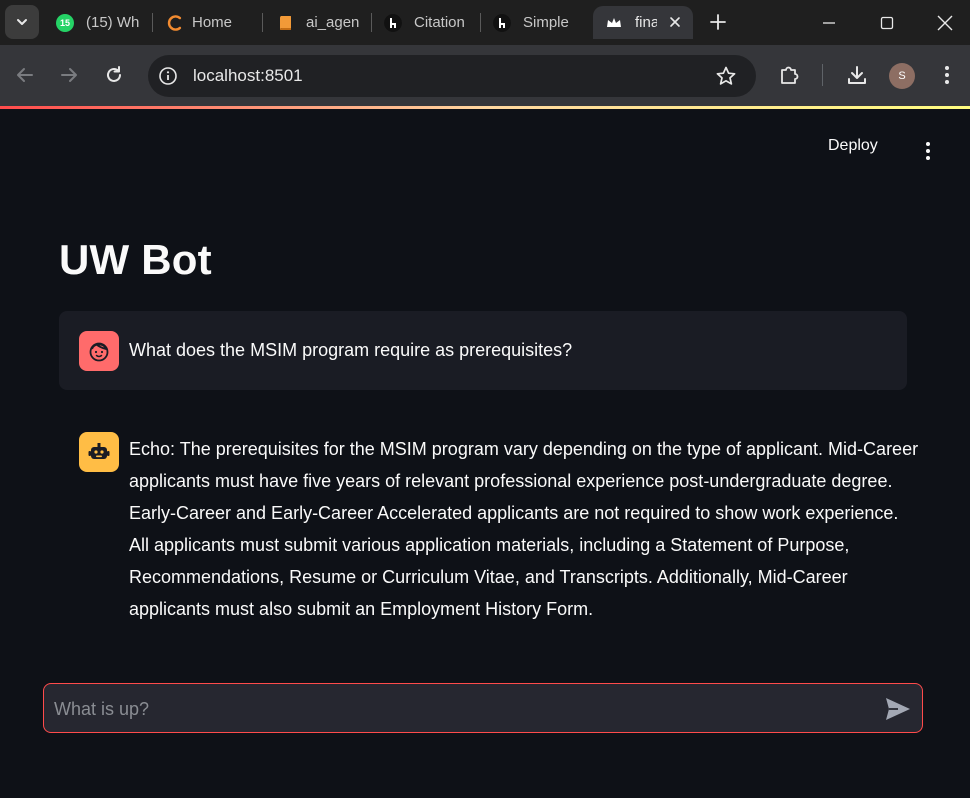 This screenshot has height=798, width=970. I want to click on browser-tab-ai-agent: ai_agen, so click(318, 22).